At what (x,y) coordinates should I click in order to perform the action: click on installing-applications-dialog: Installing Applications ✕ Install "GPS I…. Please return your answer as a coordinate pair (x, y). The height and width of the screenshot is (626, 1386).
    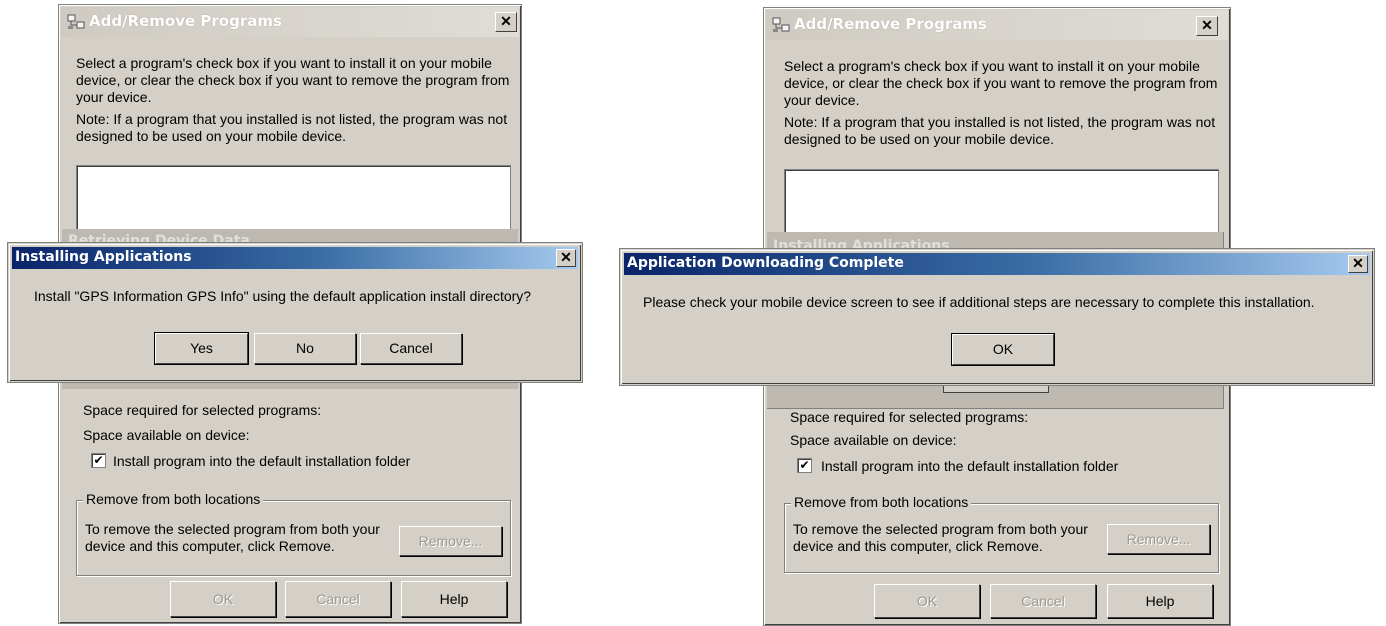
    Looking at the image, I should click on (295, 312).